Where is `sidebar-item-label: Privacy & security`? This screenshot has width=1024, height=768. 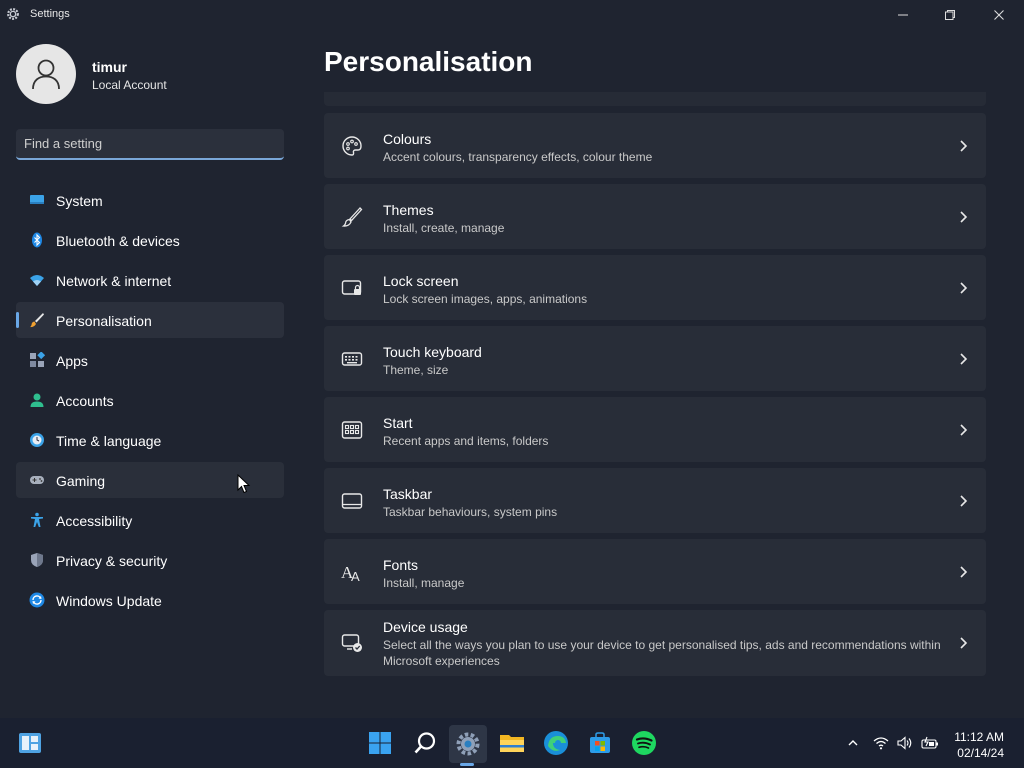 sidebar-item-label: Privacy & security is located at coordinates (112, 561).